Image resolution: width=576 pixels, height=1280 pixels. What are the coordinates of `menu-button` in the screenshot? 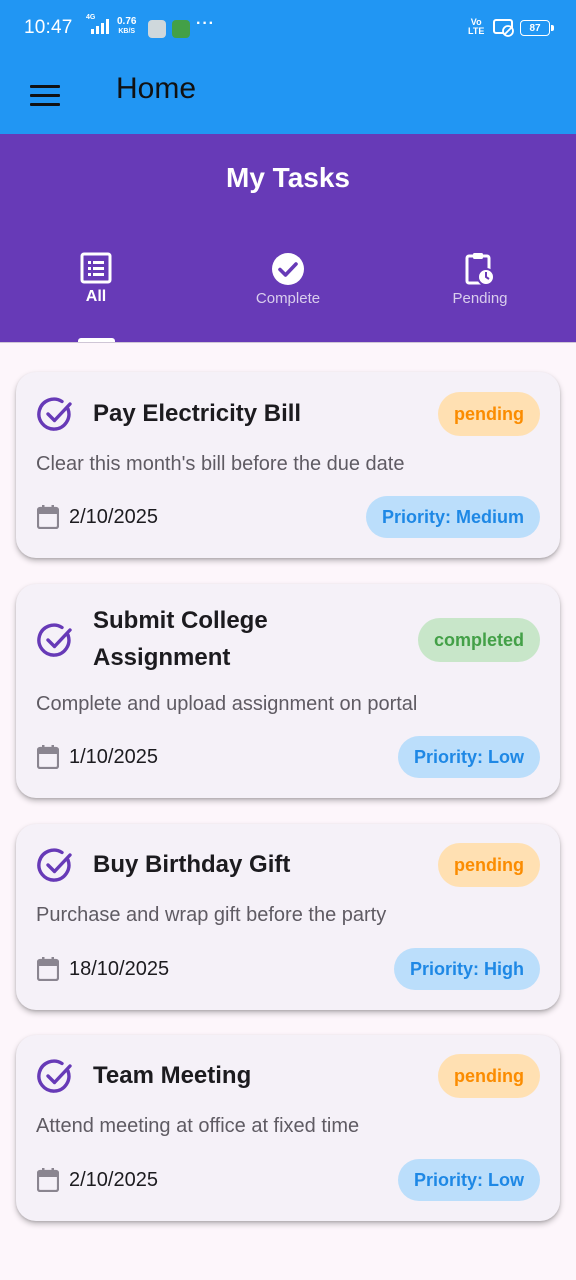 It's located at (45, 96).